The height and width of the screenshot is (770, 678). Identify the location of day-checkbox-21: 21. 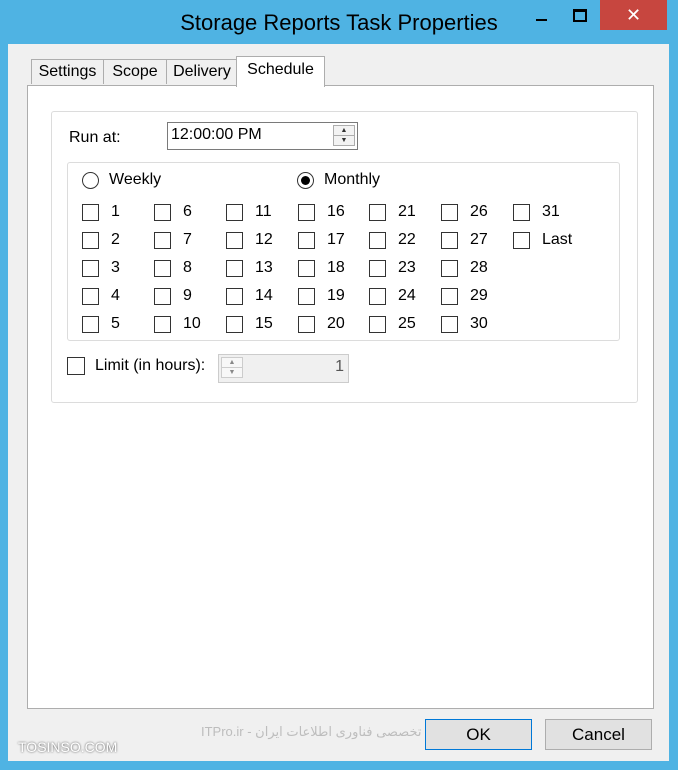
(392, 212).